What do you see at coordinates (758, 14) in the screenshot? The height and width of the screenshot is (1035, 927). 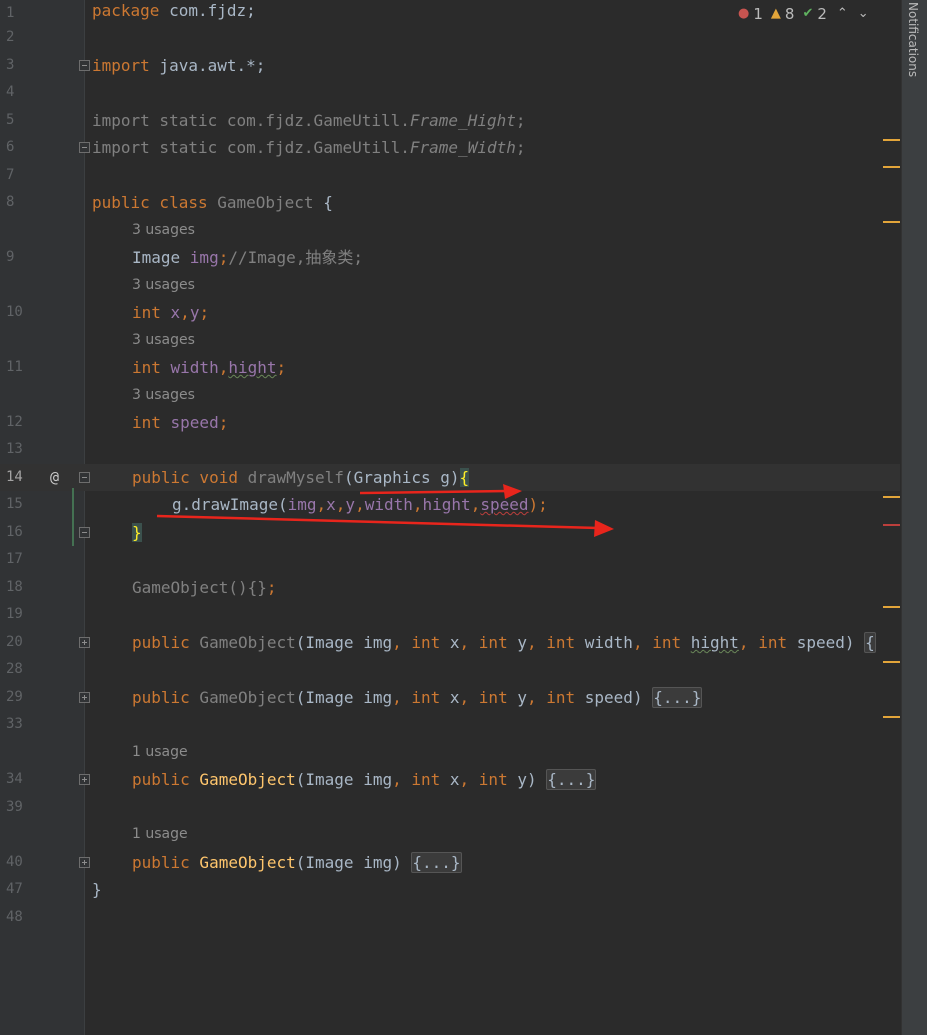 I see `error-count: 1` at bounding box center [758, 14].